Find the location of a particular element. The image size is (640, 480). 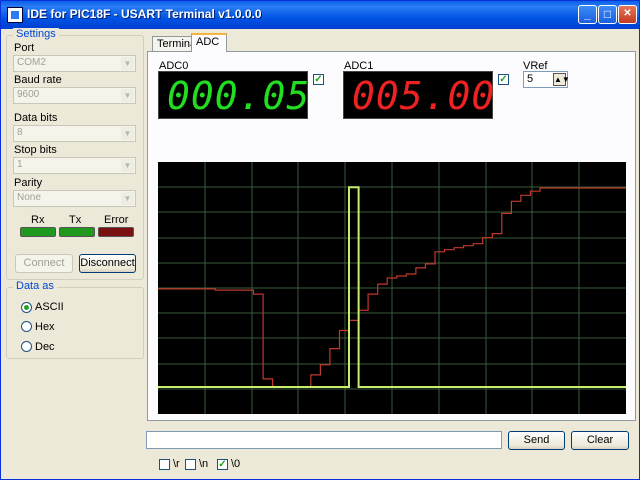

adc0-checkbox: ✓ is located at coordinates (318, 79).